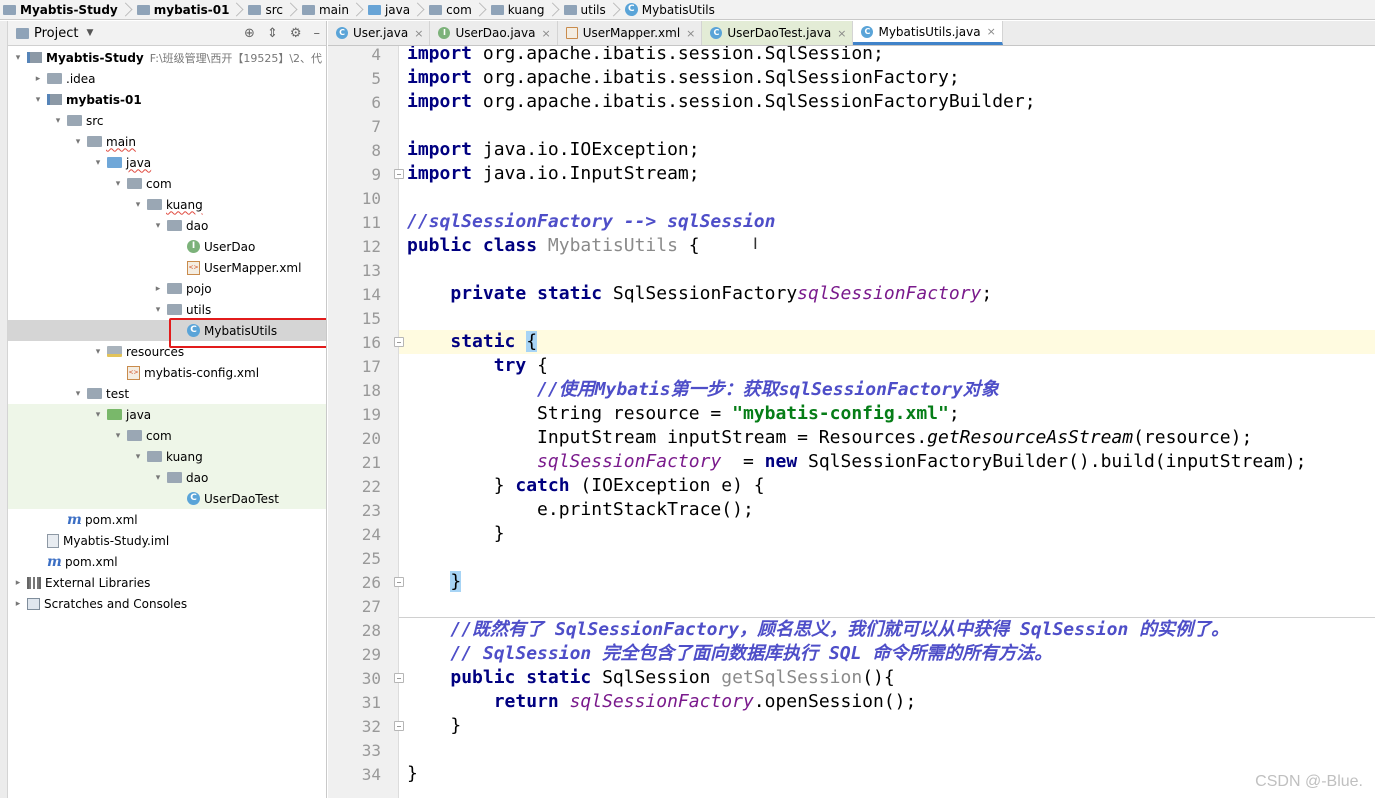 This screenshot has height=798, width=1375. I want to click on tree-item: ▸ Scratches and Consoles, so click(167, 603).